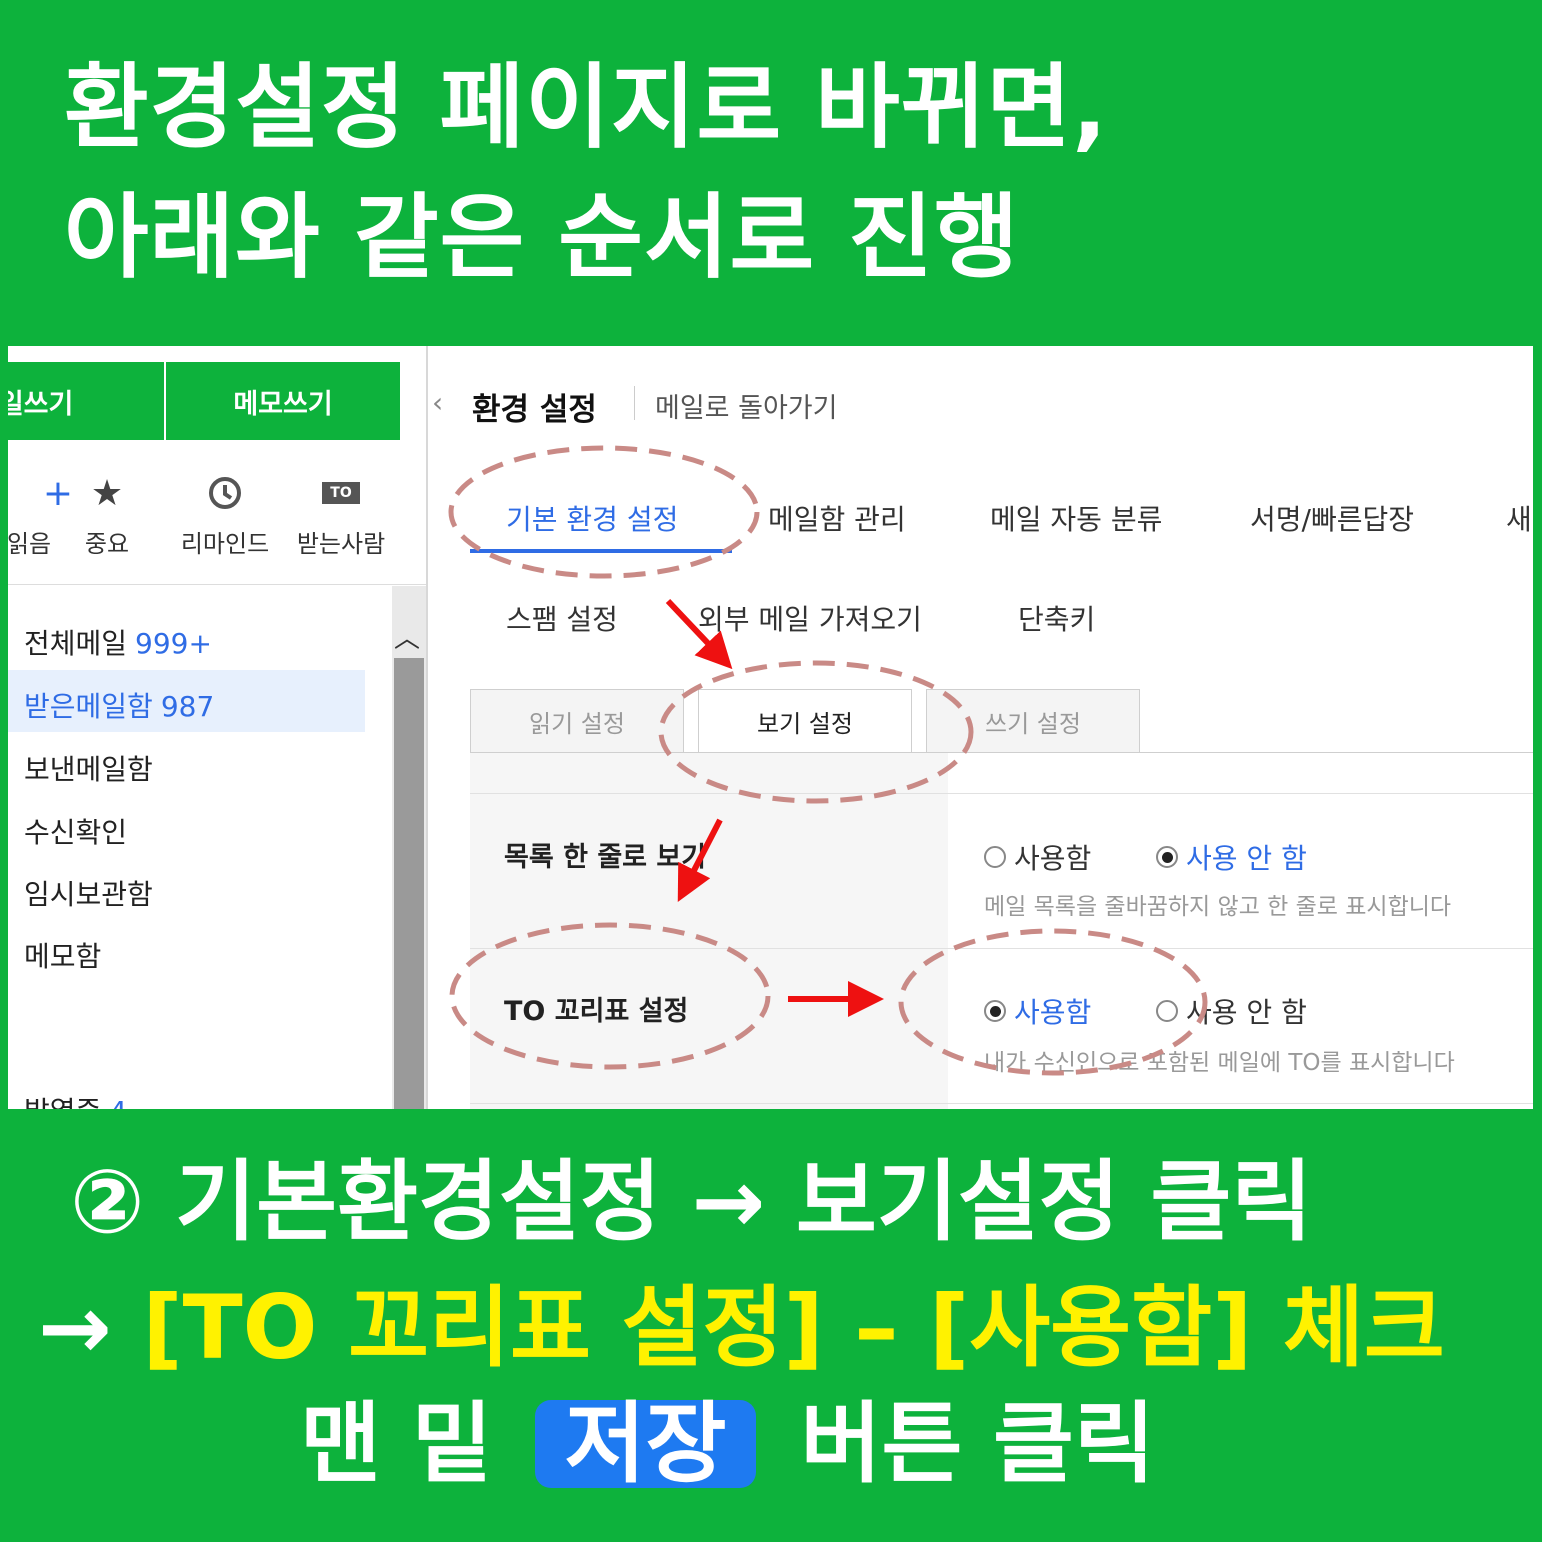 Image resolution: width=1542 pixels, height=1542 pixels. Describe the element at coordinates (837, 518) in the screenshot. I see `tab-mailbox-management: 메일함 관리` at that location.